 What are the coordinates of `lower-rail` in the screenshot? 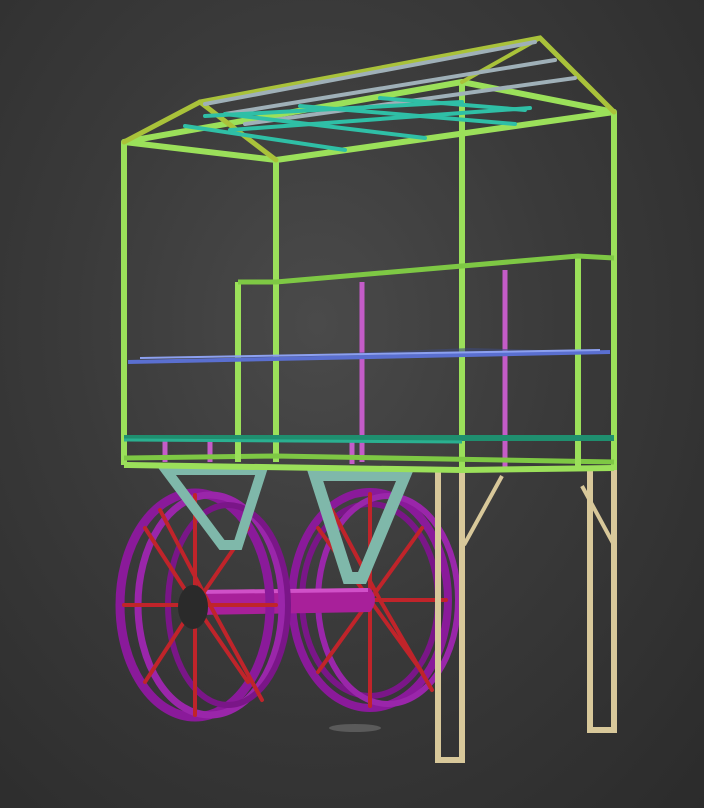 It's located at (368, 439).